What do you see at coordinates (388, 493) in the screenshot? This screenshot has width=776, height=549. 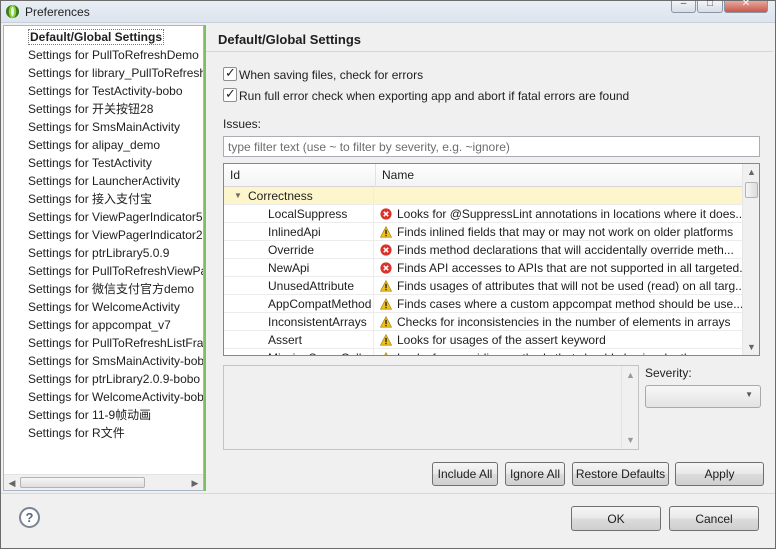 I see `footer-divider` at bounding box center [388, 493].